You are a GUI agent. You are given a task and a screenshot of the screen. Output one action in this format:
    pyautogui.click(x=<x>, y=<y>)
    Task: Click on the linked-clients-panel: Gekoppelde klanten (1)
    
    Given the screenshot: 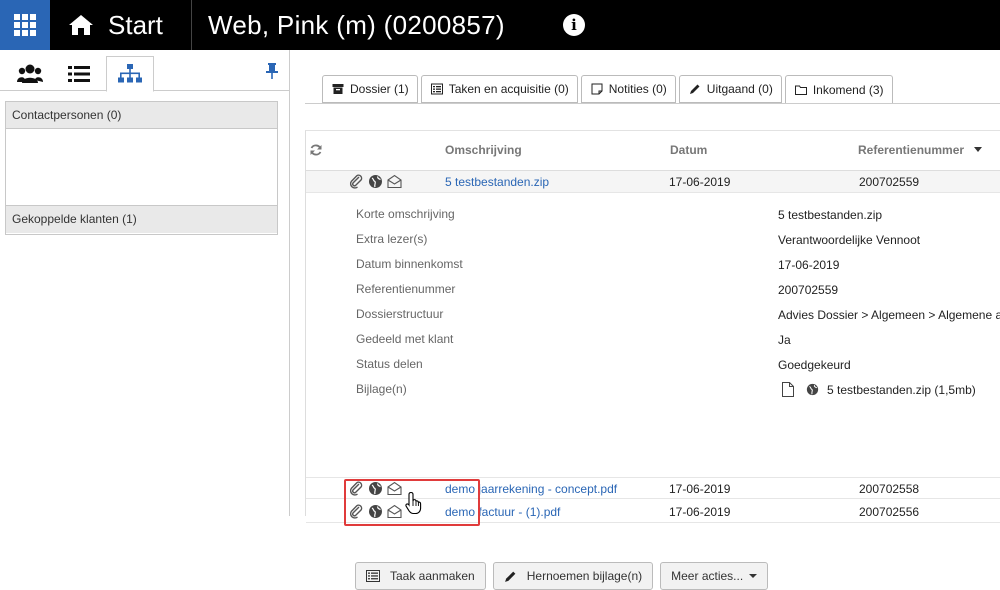 What is the action you would take?
    pyautogui.click(x=141, y=220)
    